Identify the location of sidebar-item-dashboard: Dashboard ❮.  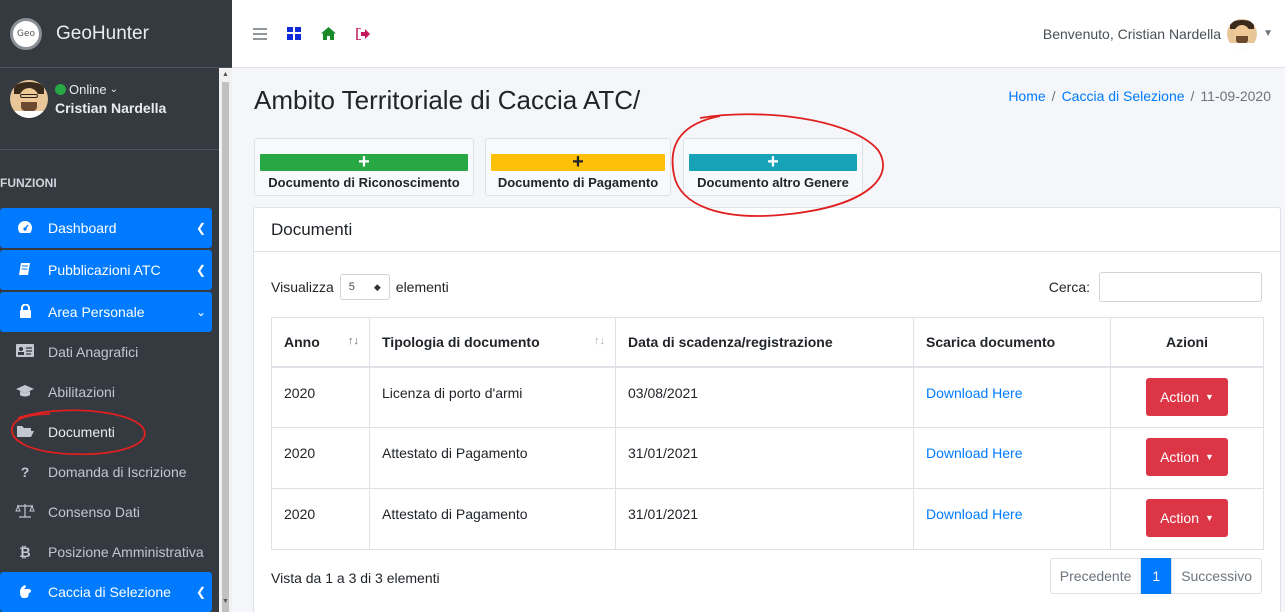
(106, 228).